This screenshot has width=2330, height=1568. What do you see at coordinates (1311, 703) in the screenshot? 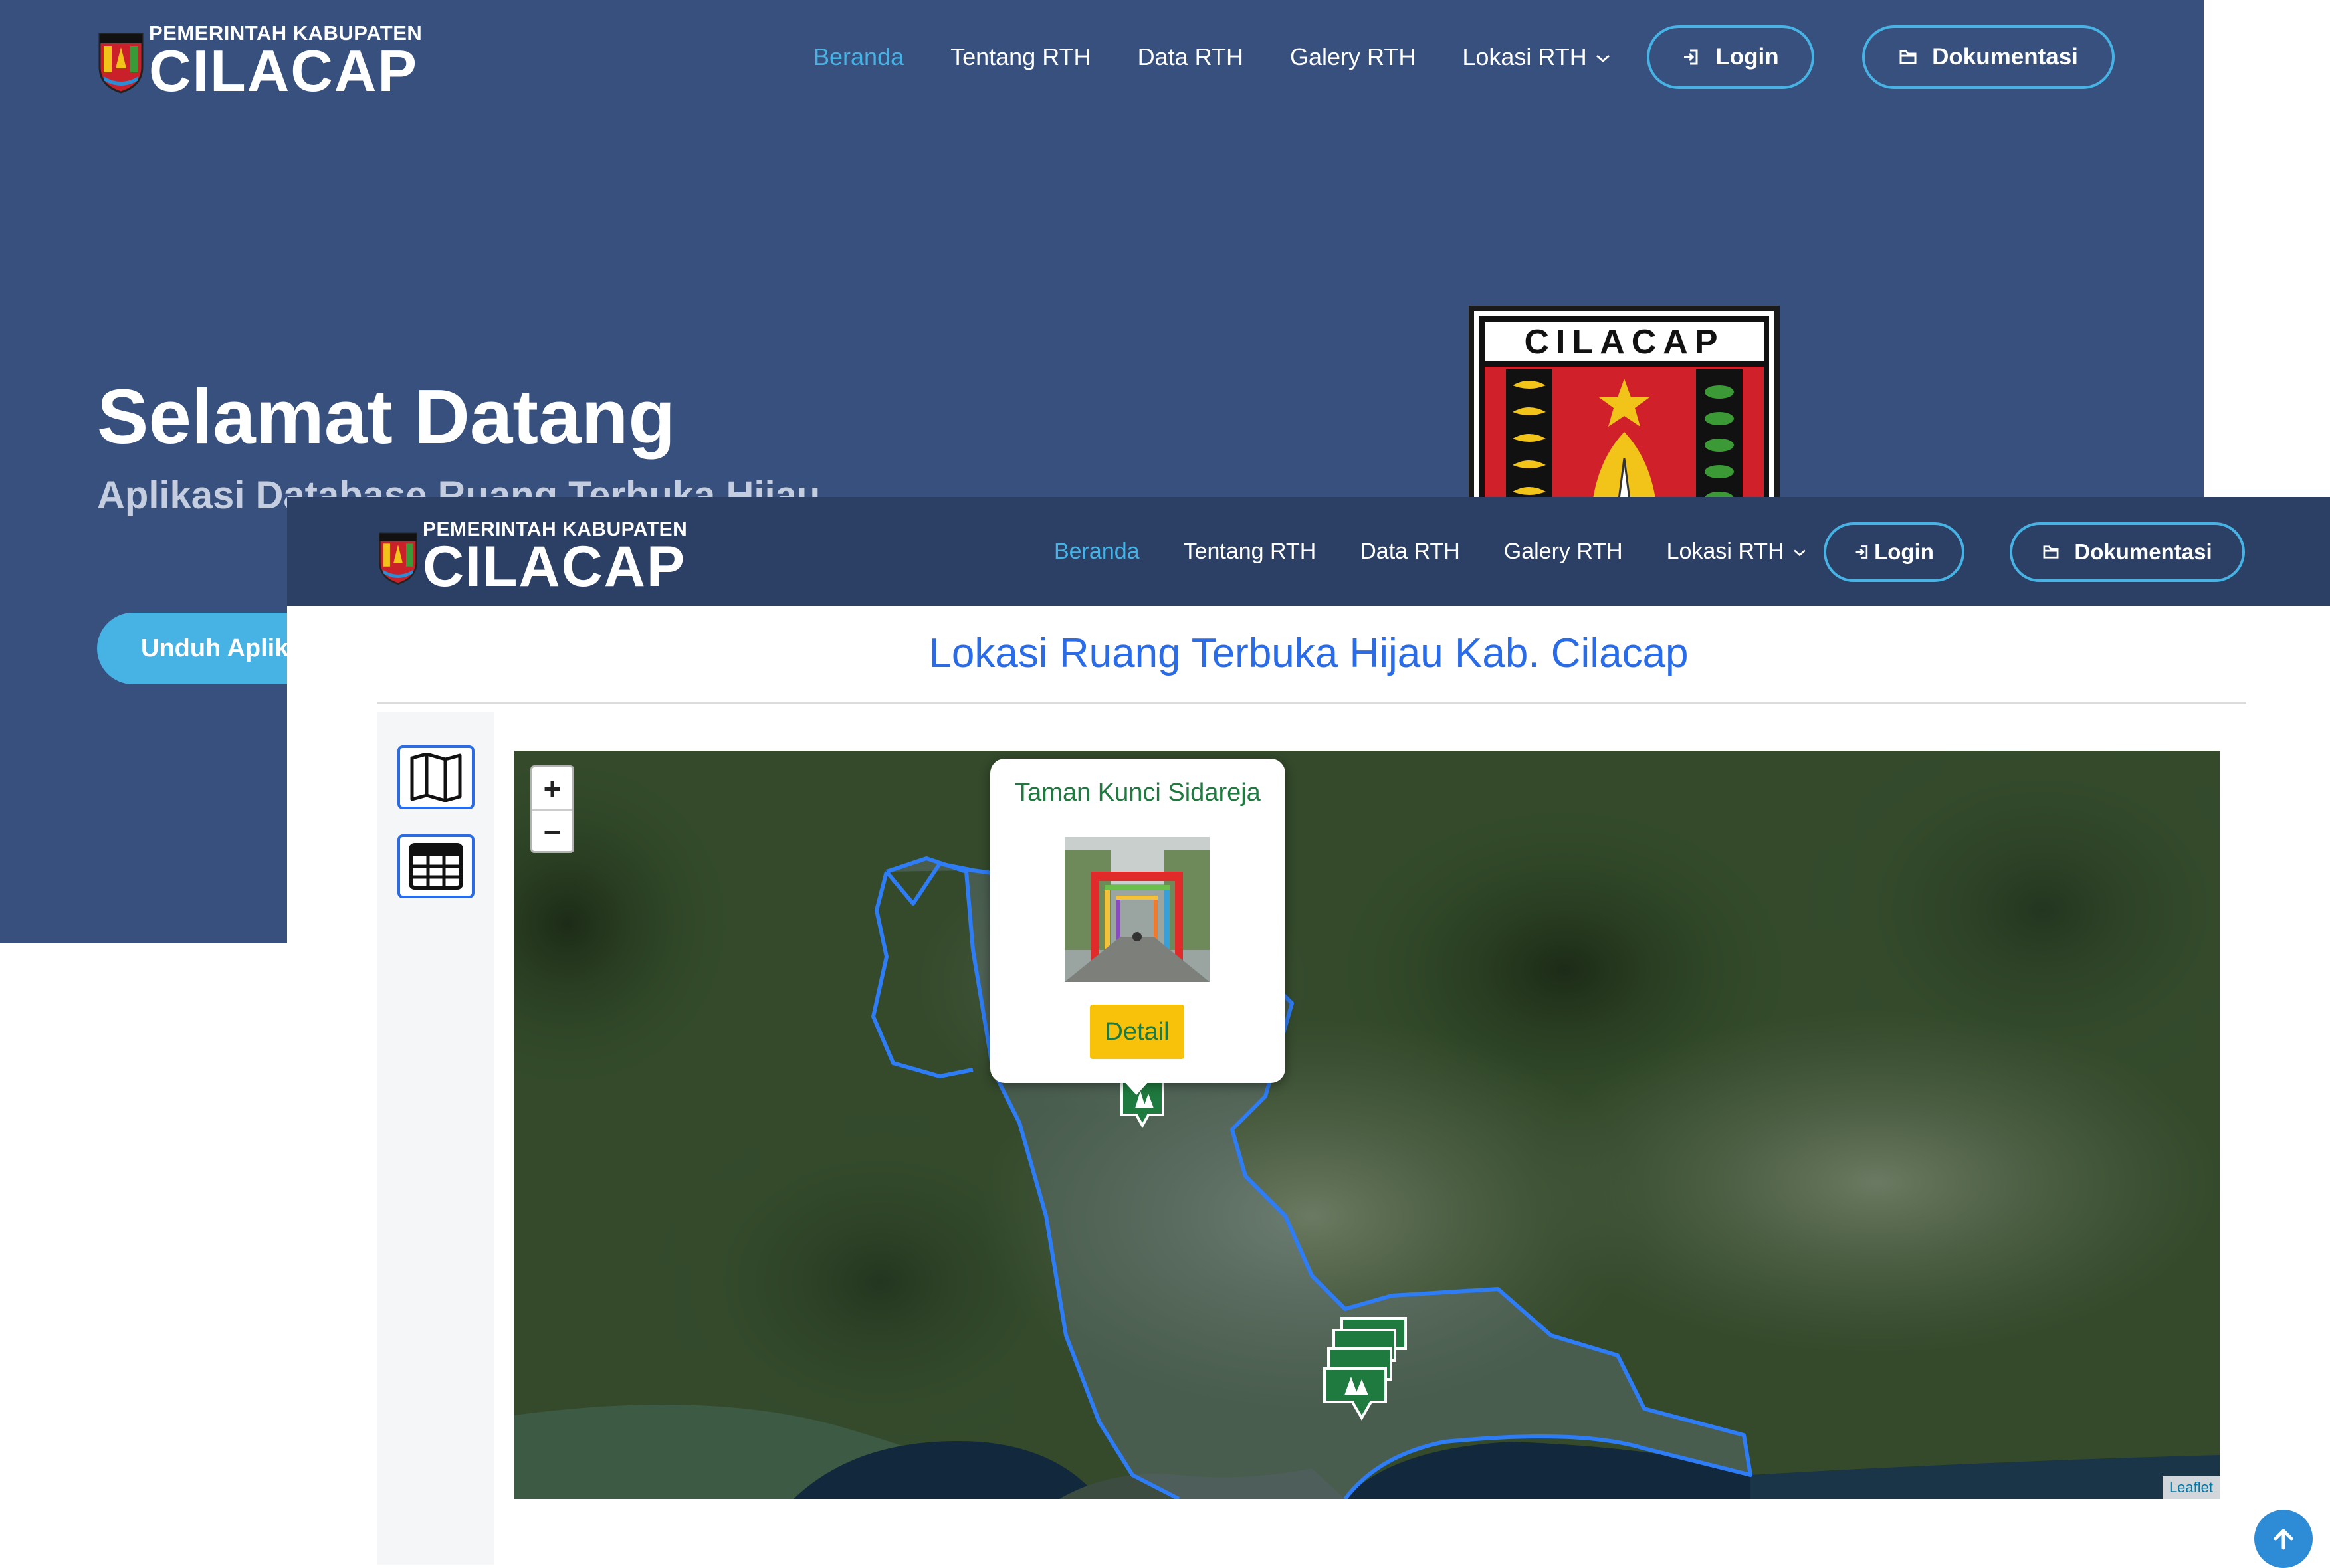
I see `title-divider` at bounding box center [1311, 703].